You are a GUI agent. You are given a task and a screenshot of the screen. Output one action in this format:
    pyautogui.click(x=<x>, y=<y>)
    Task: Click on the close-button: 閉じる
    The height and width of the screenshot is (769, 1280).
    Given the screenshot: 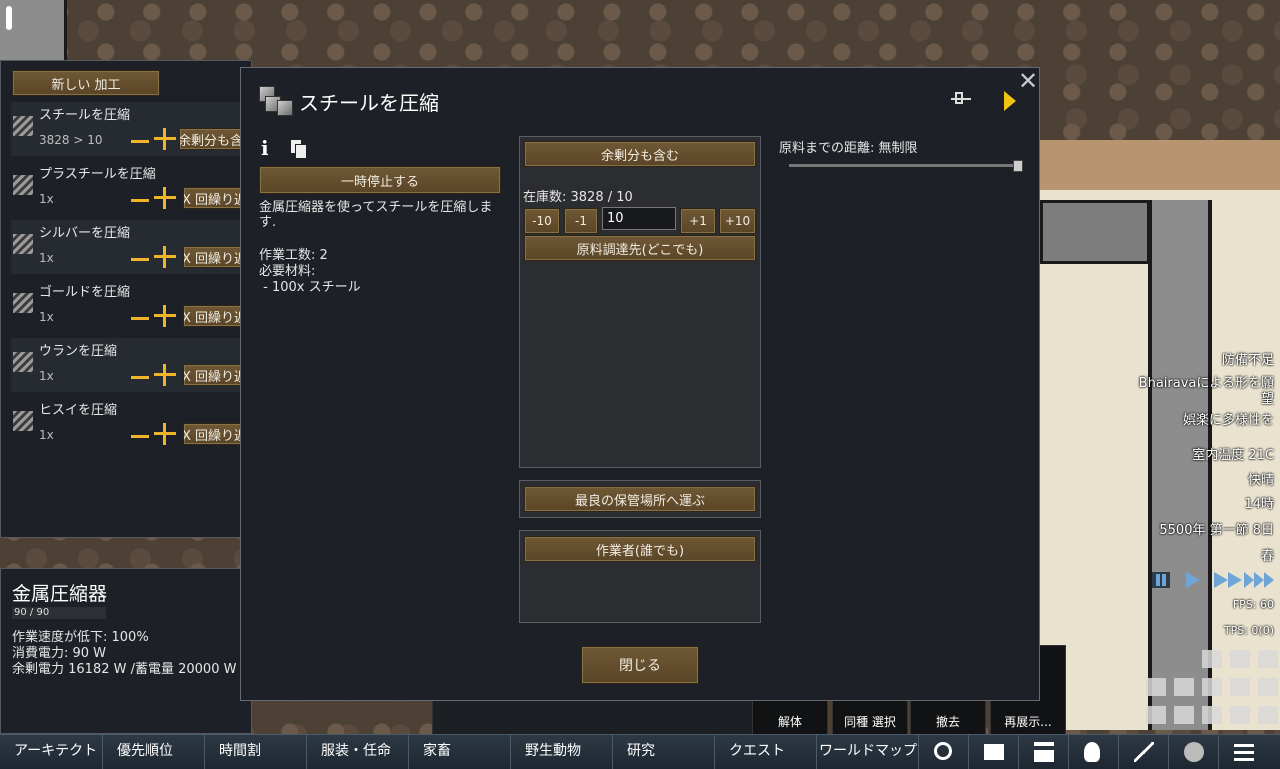 What is the action you would take?
    pyautogui.click(x=640, y=665)
    